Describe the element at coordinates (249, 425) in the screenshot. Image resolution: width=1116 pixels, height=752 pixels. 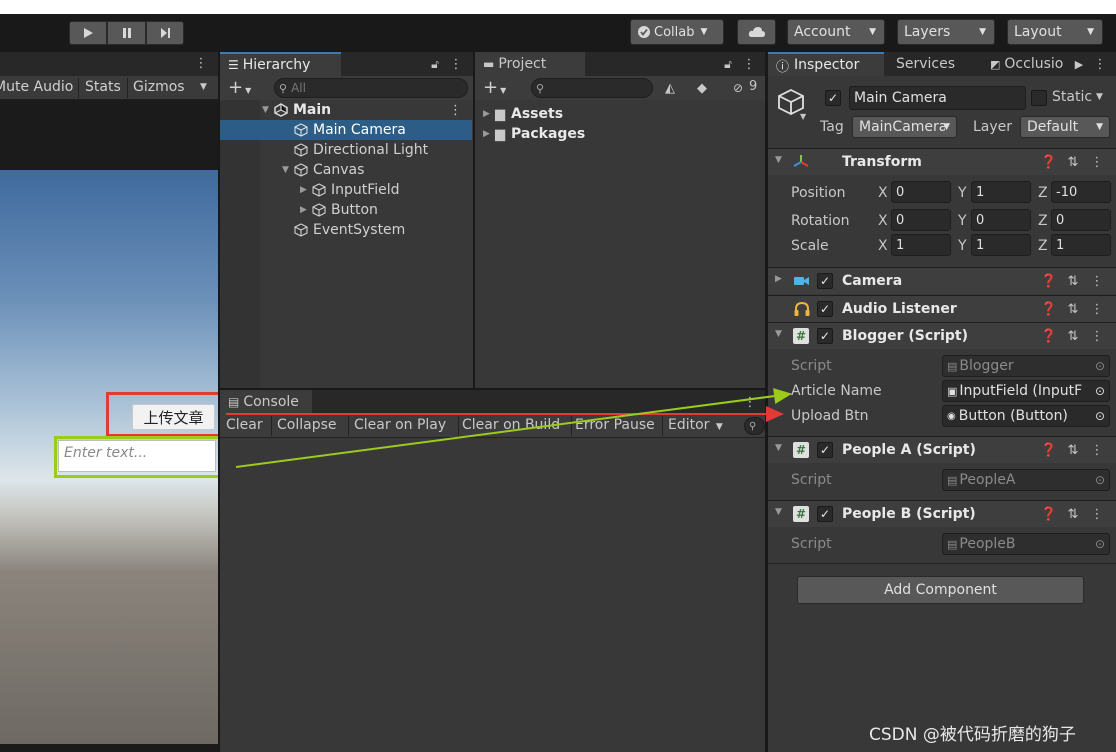
I see `clear-button: Clear` at that location.